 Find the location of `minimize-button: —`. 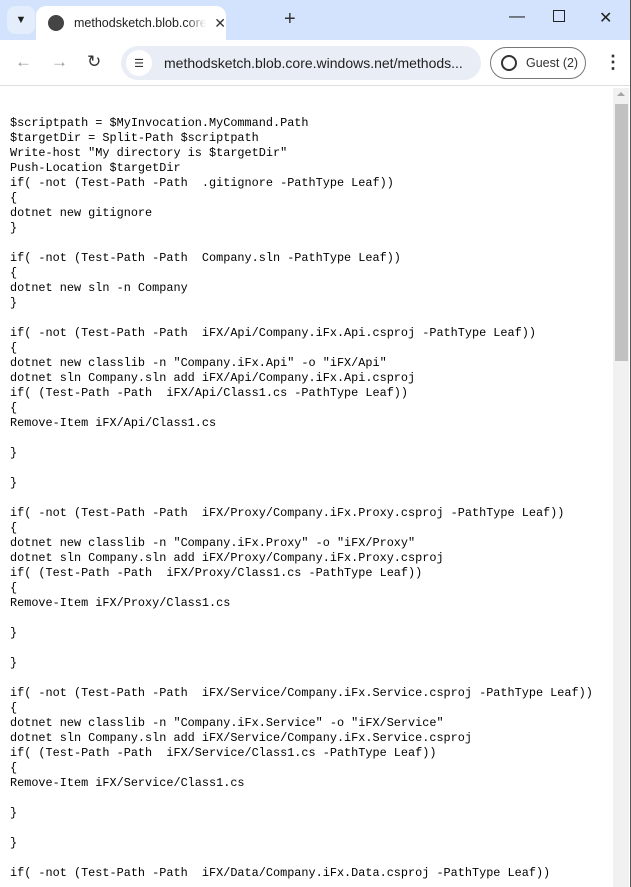

minimize-button: — is located at coordinates (517, 17).